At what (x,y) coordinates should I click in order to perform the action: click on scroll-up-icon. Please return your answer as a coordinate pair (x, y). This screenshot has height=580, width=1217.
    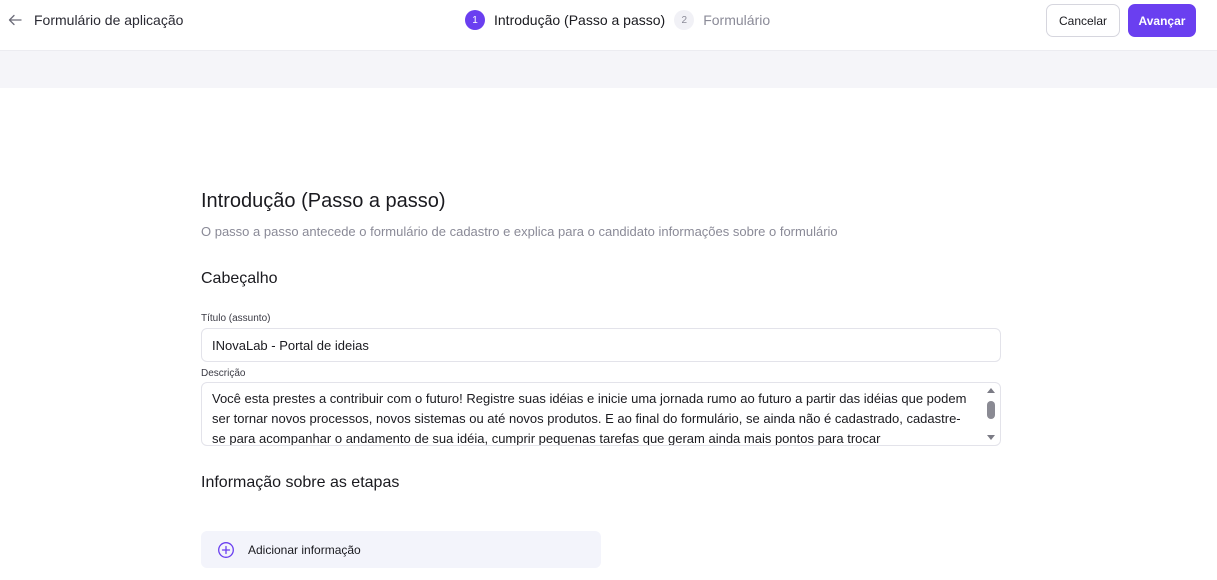
    Looking at the image, I should click on (991, 390).